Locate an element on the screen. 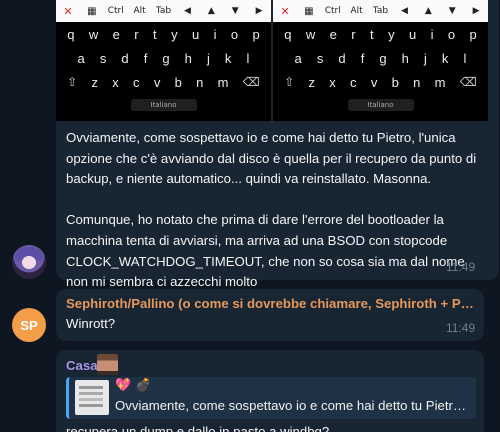  sparkling-heart-icon: 💖 is located at coordinates (123, 385).